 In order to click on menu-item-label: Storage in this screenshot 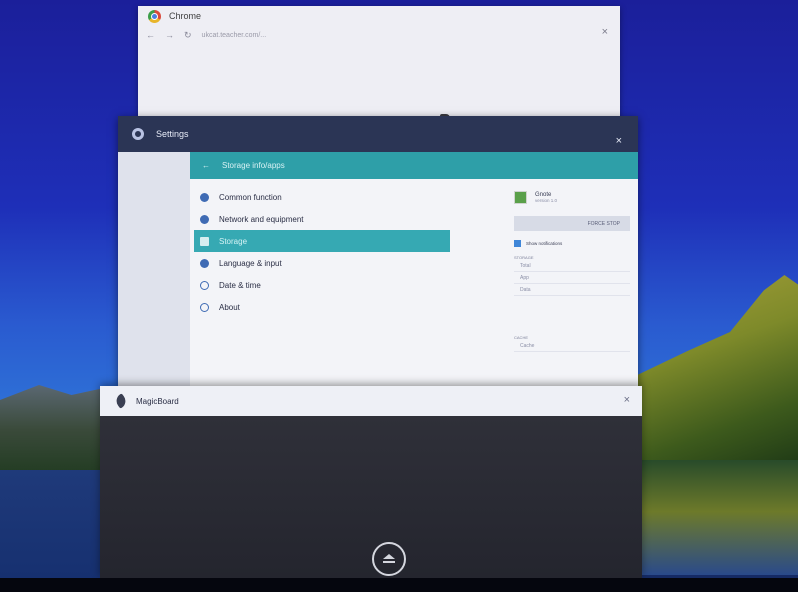, I will do `click(233, 241)`.